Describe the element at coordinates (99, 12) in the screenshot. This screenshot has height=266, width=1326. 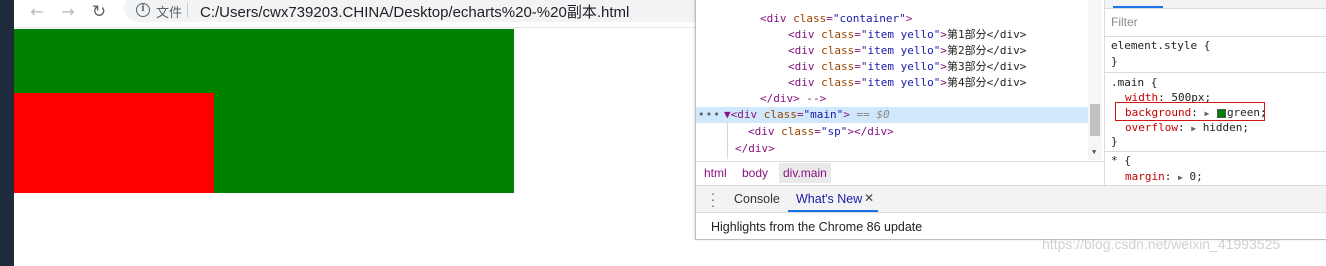
I see `reload-icon: ↻` at that location.